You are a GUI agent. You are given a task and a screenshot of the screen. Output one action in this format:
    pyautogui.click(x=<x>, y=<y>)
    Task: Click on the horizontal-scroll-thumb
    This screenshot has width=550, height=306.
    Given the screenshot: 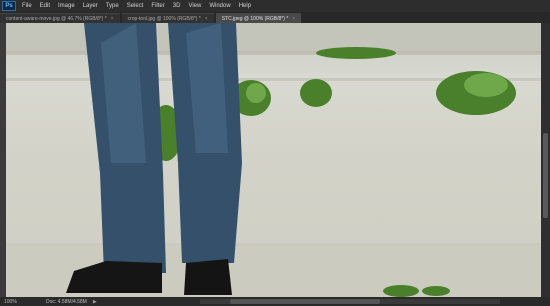 What is the action you would take?
    pyautogui.click(x=305, y=301)
    